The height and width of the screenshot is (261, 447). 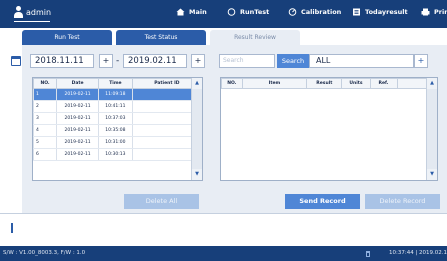 What do you see at coordinates (196, 129) in the screenshot?
I see `records-scrollbar: ▲ ▼` at bounding box center [196, 129].